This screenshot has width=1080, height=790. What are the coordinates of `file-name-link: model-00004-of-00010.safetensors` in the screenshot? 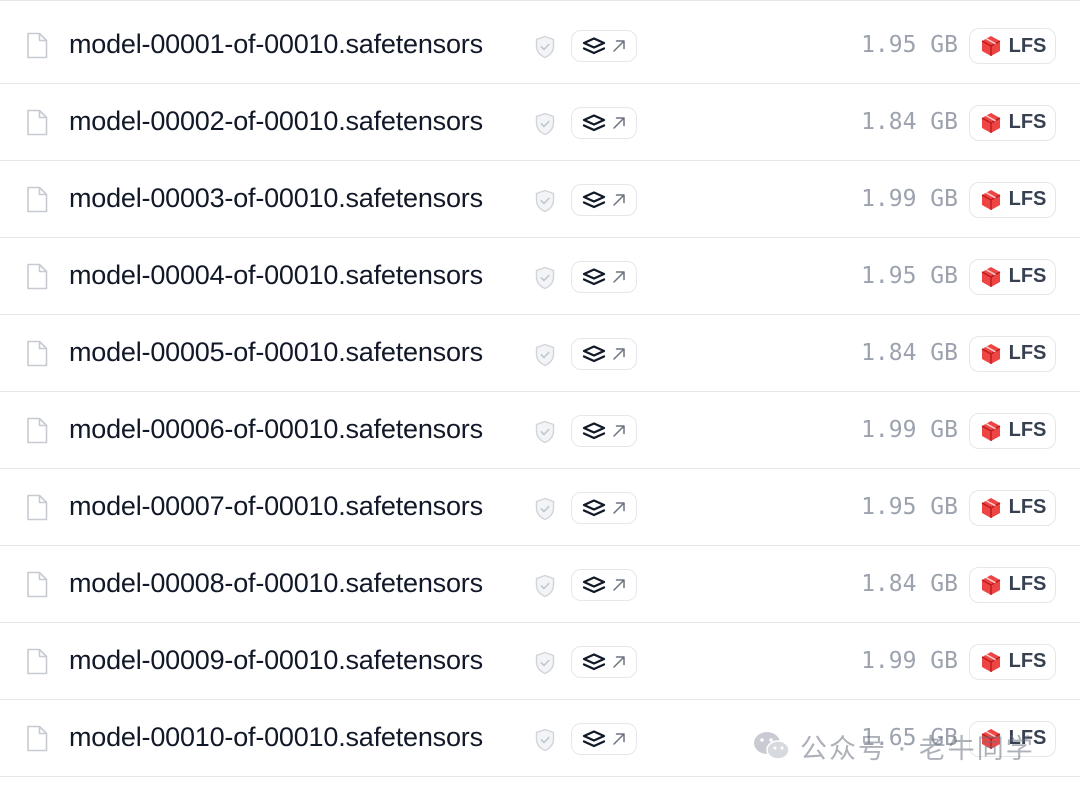 It's located at (276, 275).